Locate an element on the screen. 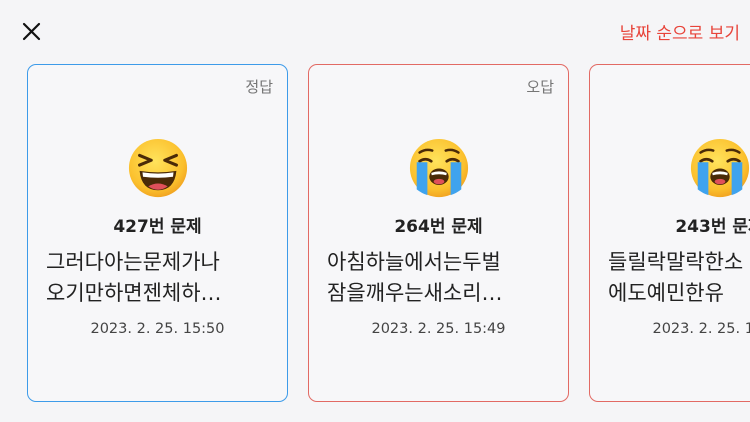 This screenshot has width=750, height=422. question-text-line: 그러다아는문제가나 is located at coordinates (133, 262).